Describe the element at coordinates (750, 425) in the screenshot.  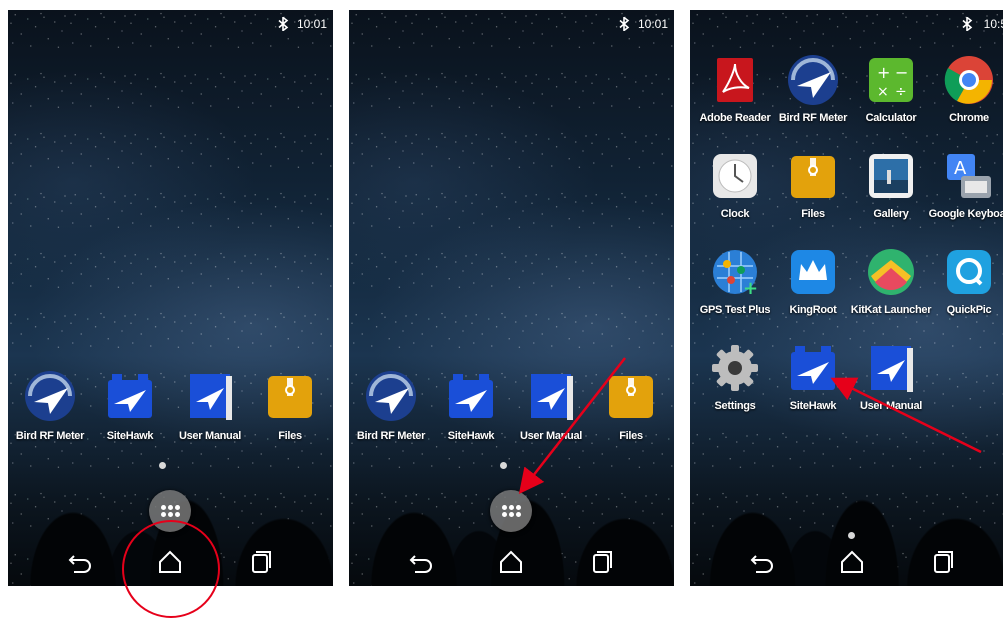
I see `annotation-arrows` at that location.